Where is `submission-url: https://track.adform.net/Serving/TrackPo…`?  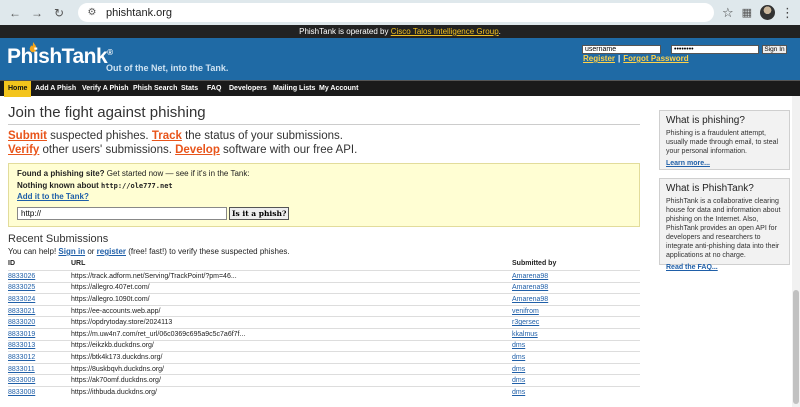
submission-url: https://track.adform.net/Serving/TrackPo… is located at coordinates (291, 276).